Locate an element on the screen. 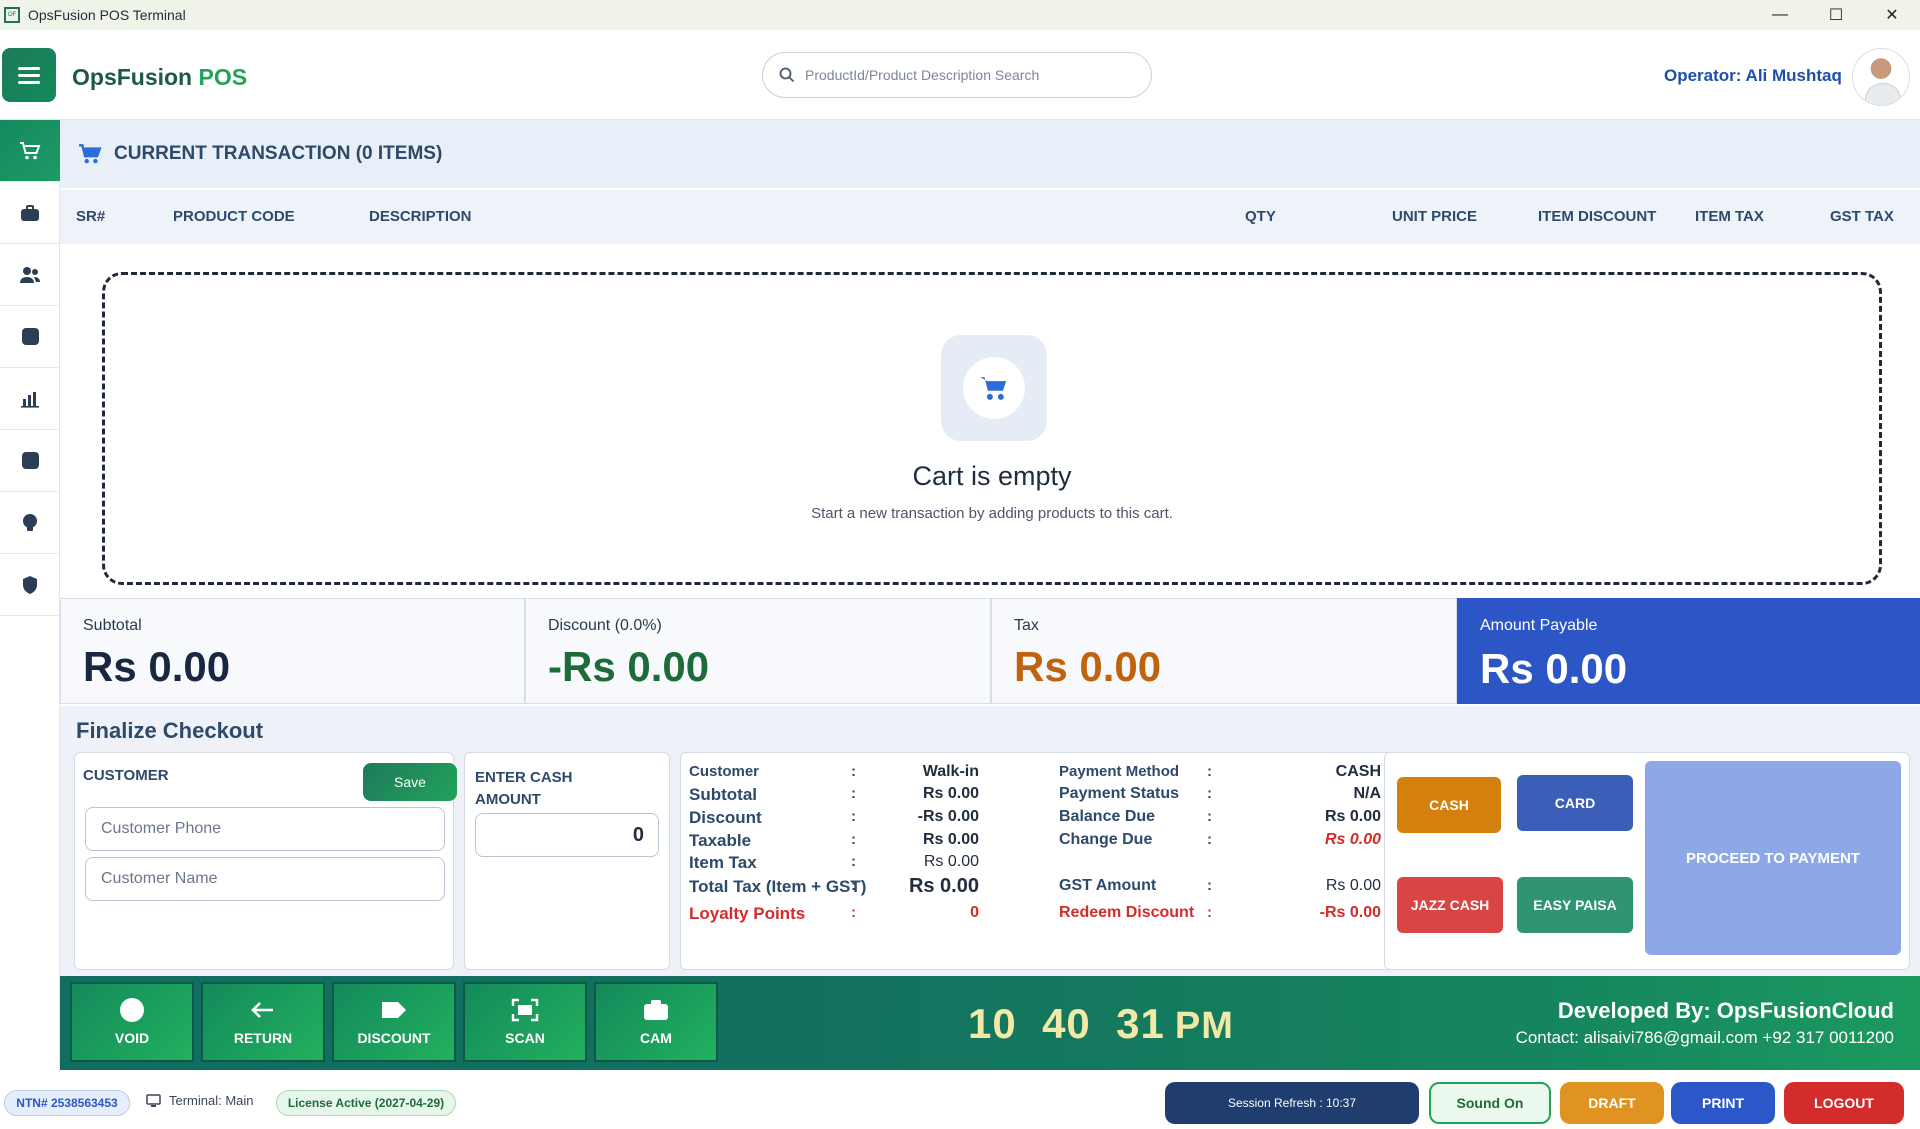 The height and width of the screenshot is (1129, 1920). circle-icon is located at coordinates (132, 1010).